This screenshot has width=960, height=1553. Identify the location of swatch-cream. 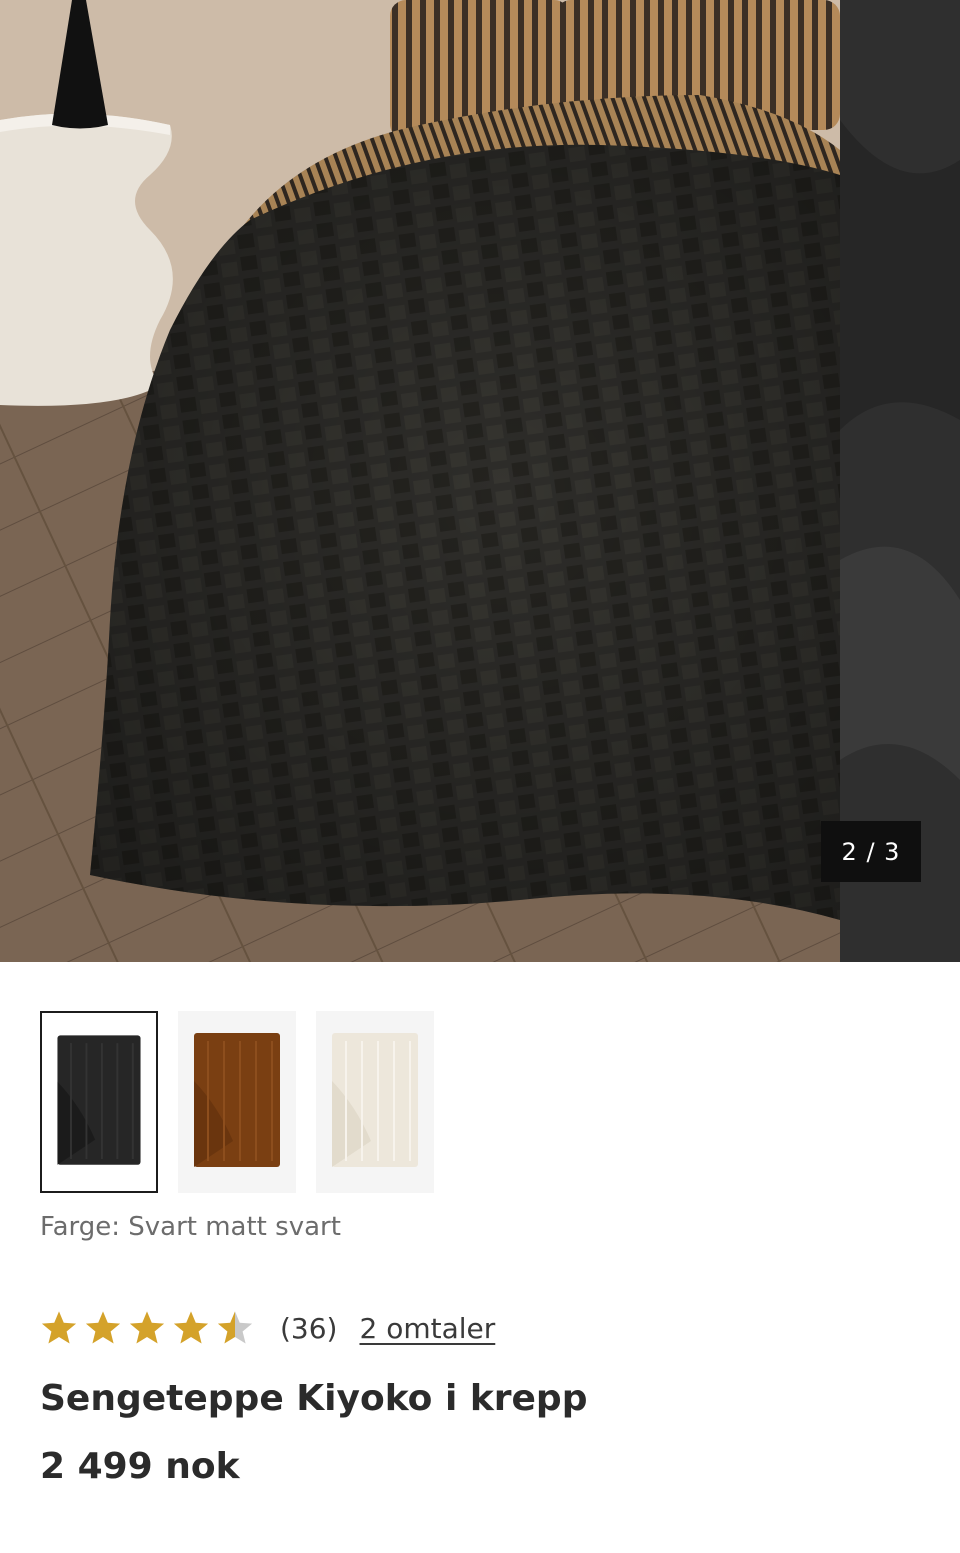
(375, 1102).